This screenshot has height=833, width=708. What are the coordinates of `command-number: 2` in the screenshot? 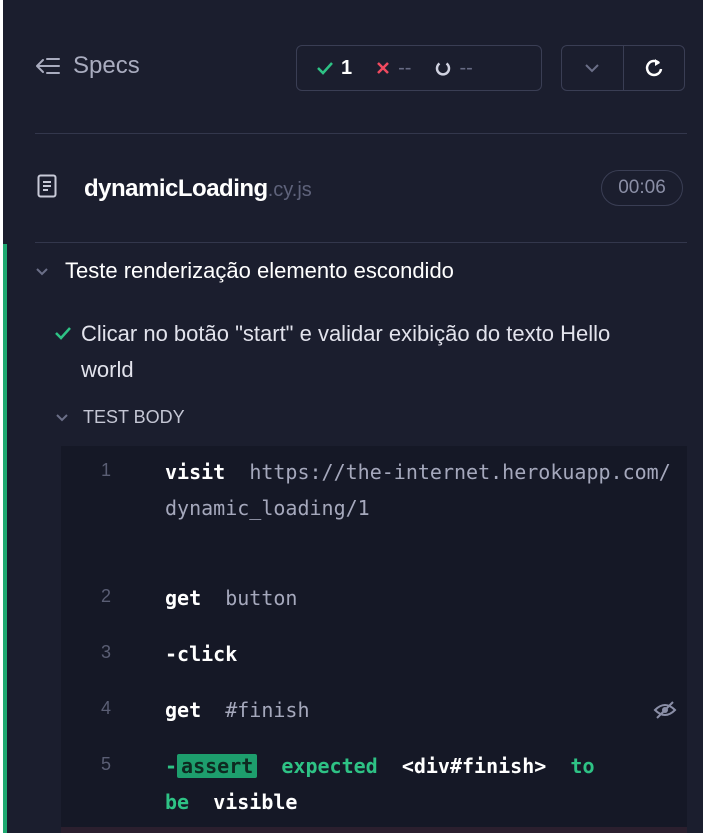 It's located at (106, 596).